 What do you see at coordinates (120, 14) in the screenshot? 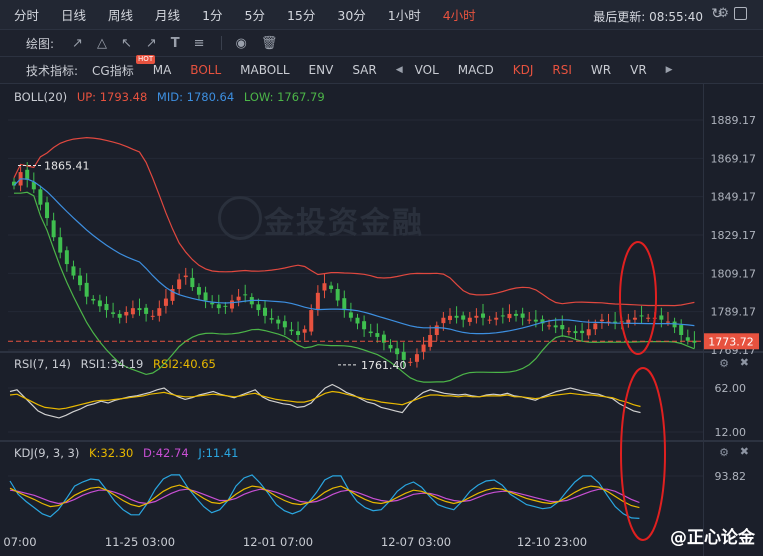
I see `tab-timeframe-2: 周线` at bounding box center [120, 14].